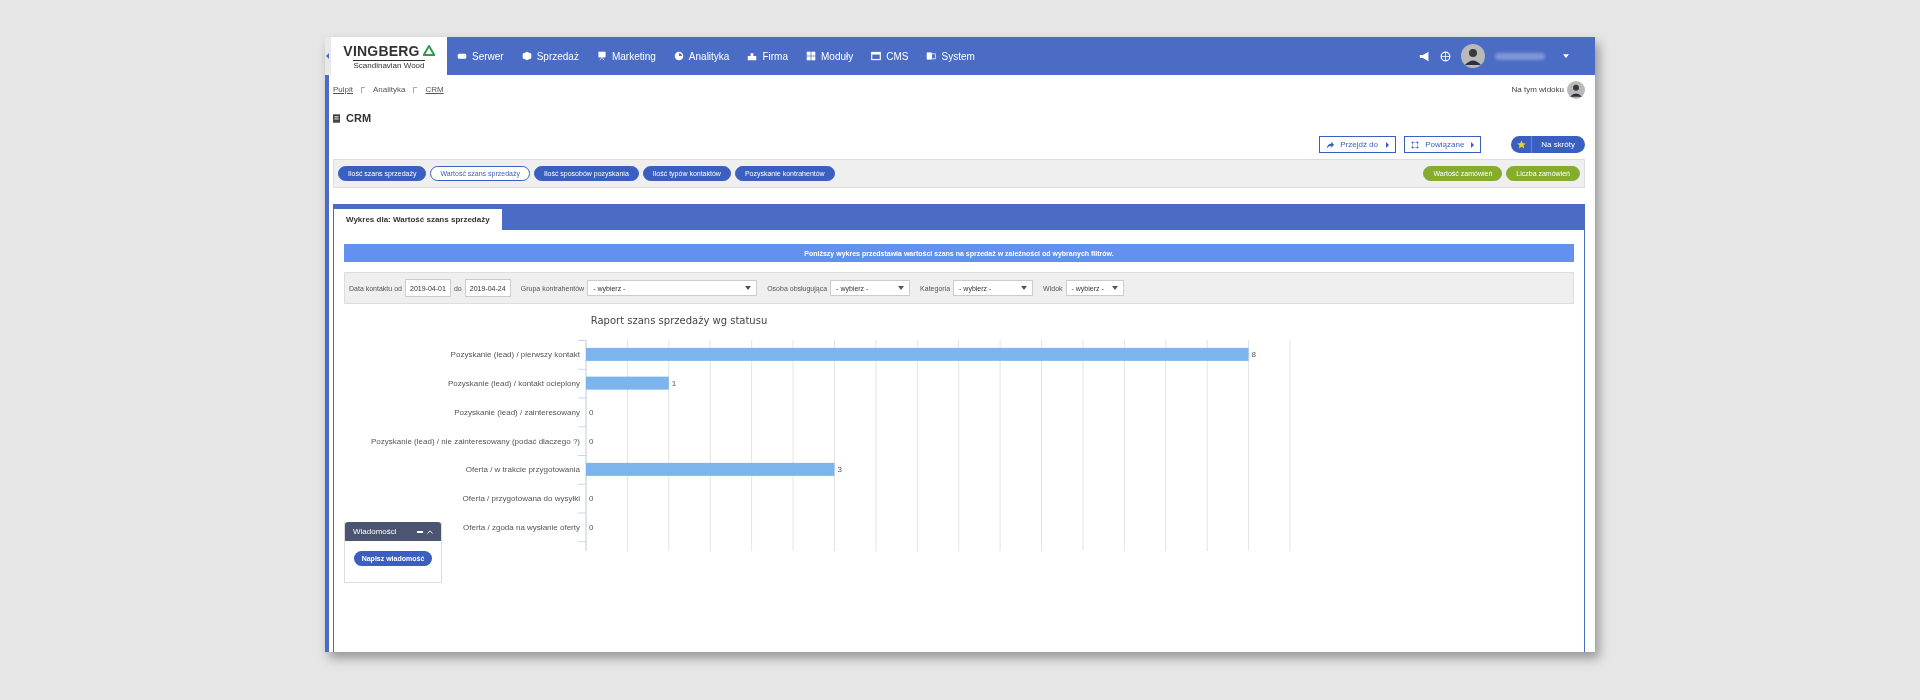 This screenshot has width=1920, height=700. What do you see at coordinates (1358, 144) in the screenshot?
I see `action-button: Przejdź do` at bounding box center [1358, 144].